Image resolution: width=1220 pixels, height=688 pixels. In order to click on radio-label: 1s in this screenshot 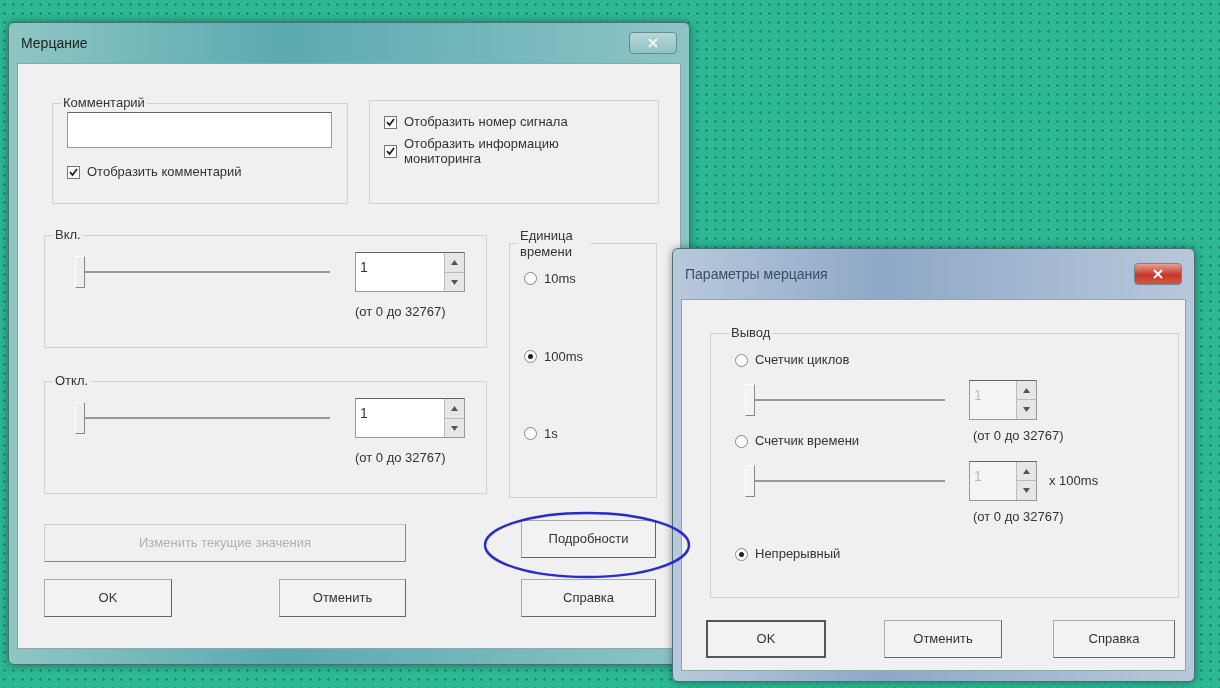, I will do `click(551, 434)`.